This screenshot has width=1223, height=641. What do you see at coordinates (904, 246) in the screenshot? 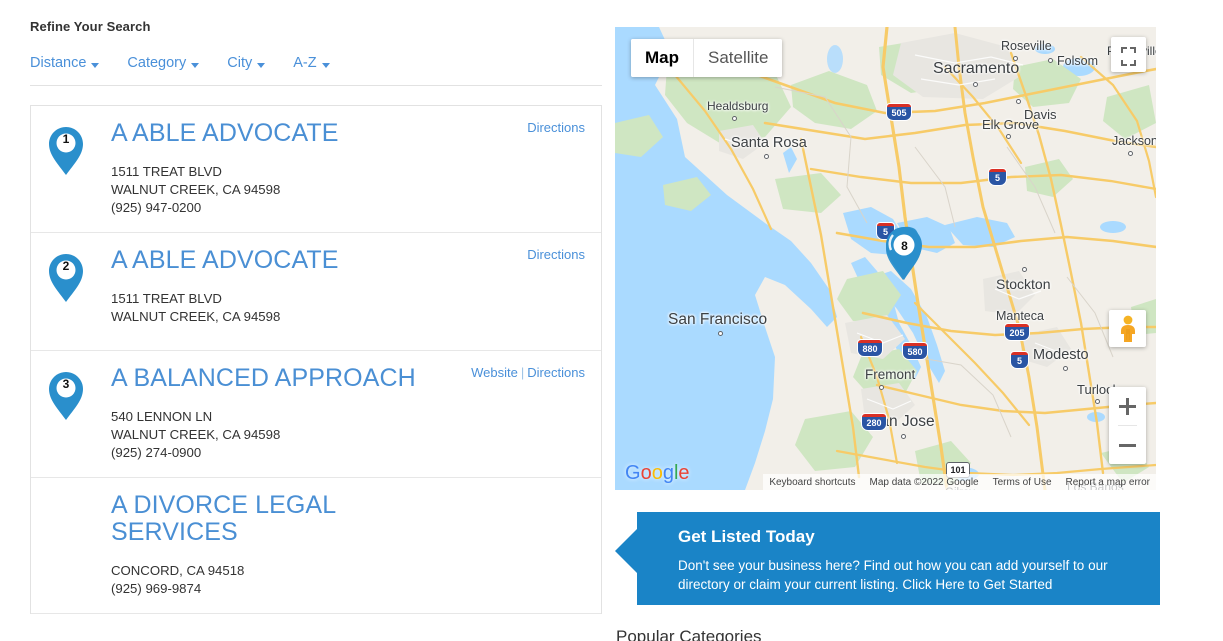
I see `map-cluster-count: 8` at bounding box center [904, 246].